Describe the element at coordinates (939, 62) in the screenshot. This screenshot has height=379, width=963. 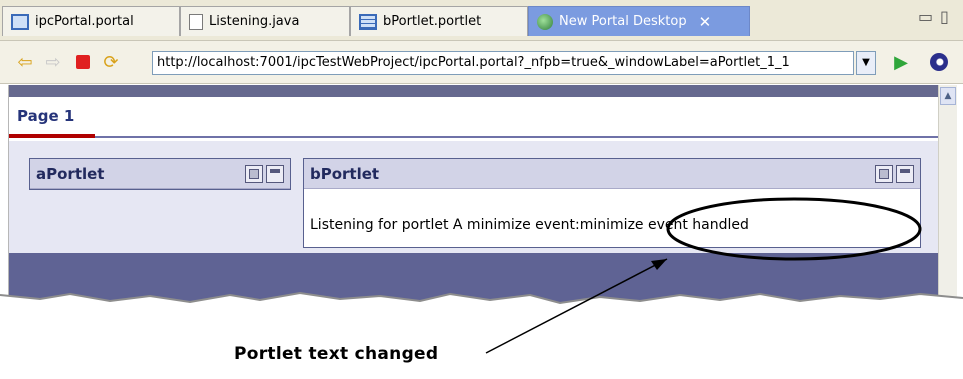
I see `eclipse-icon` at that location.